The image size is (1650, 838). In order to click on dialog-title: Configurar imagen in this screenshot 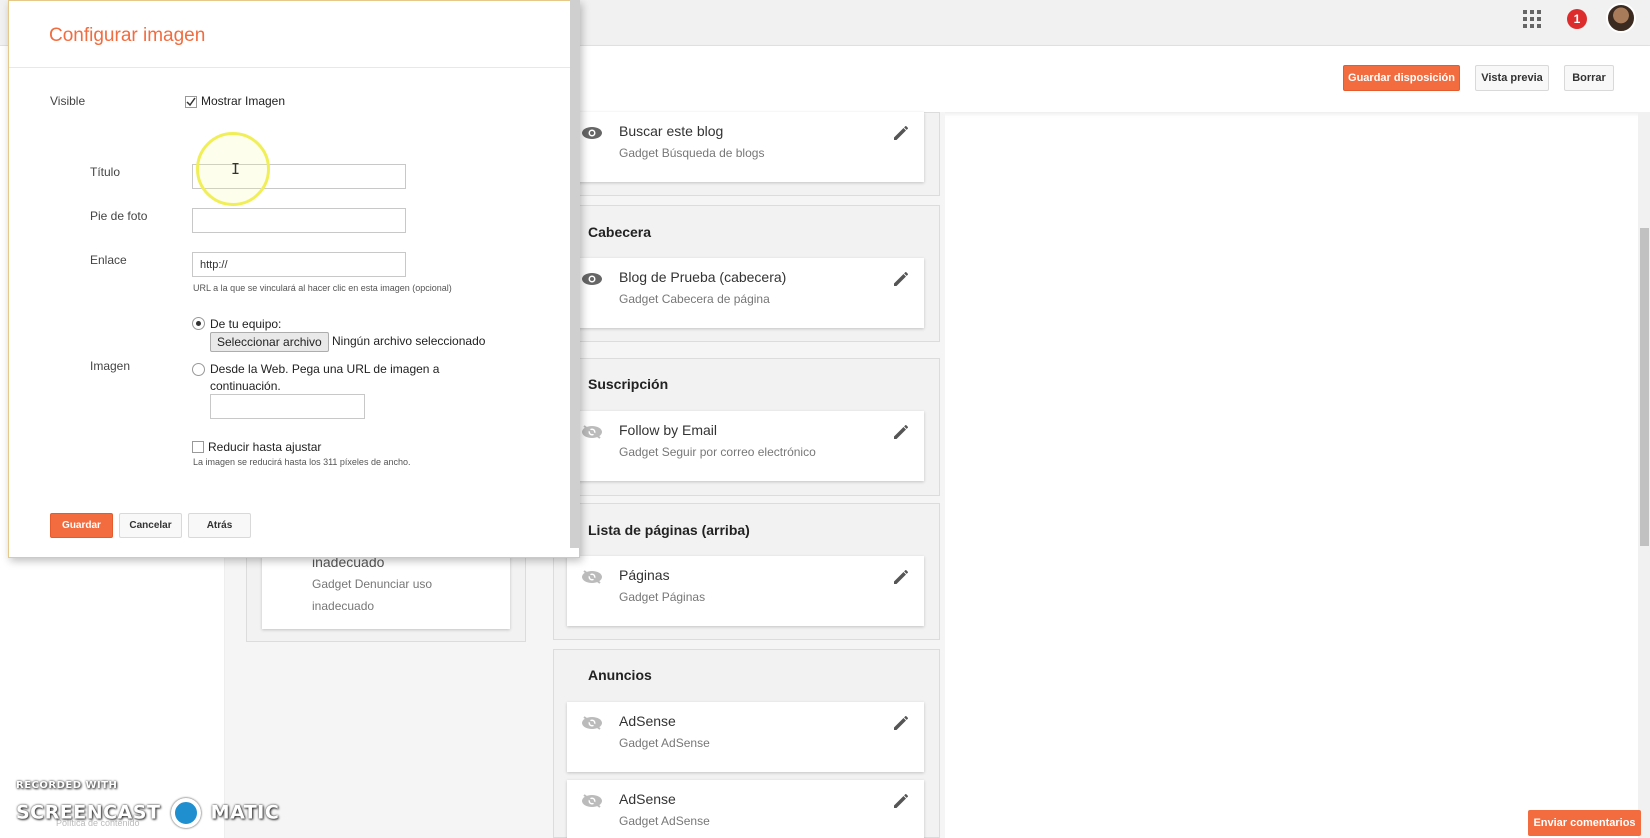, I will do `click(127, 35)`.